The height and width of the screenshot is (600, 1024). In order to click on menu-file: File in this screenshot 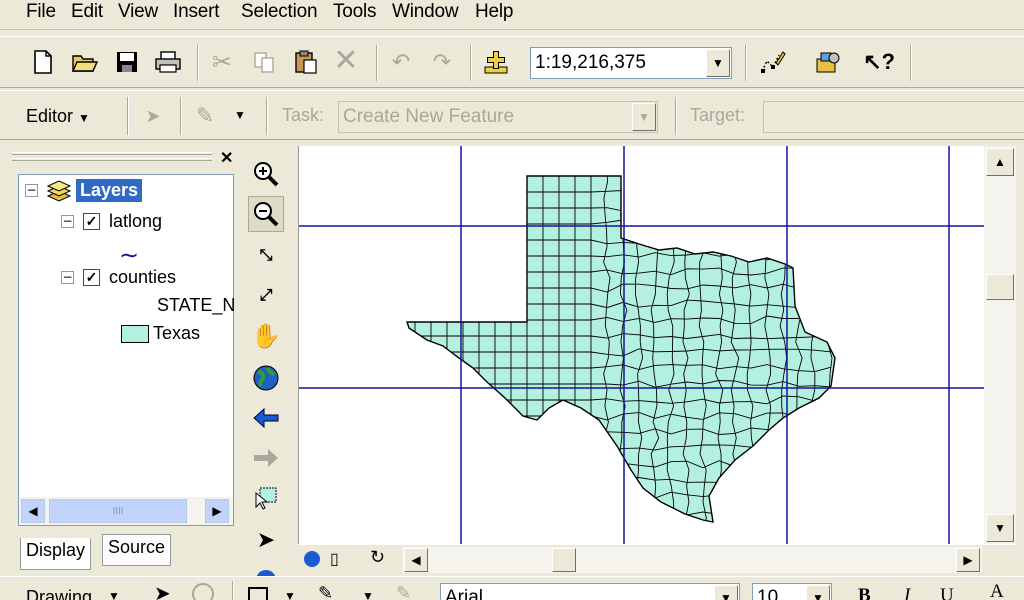, I will do `click(41, 12)`.